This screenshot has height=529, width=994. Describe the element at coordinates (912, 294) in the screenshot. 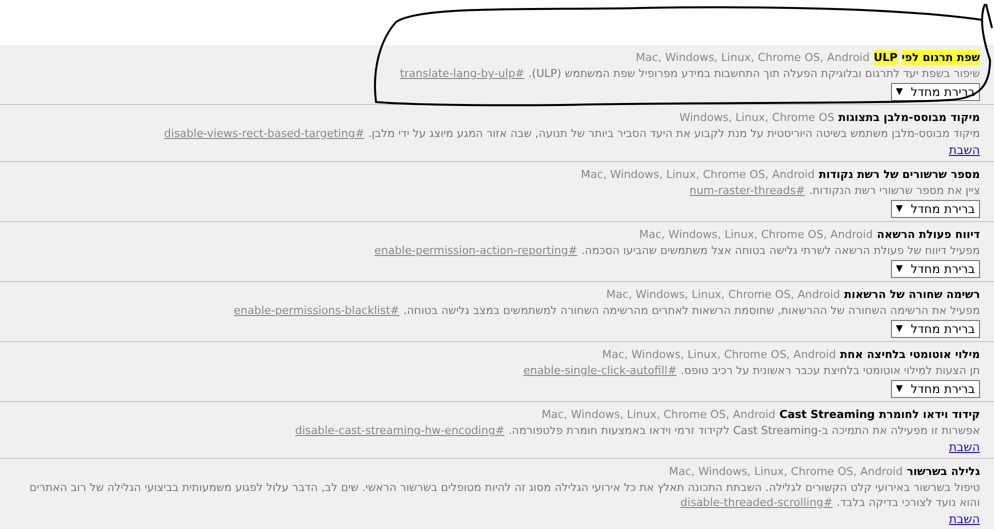

I see `flag-title: רשימה שחורה של הרשאות` at that location.